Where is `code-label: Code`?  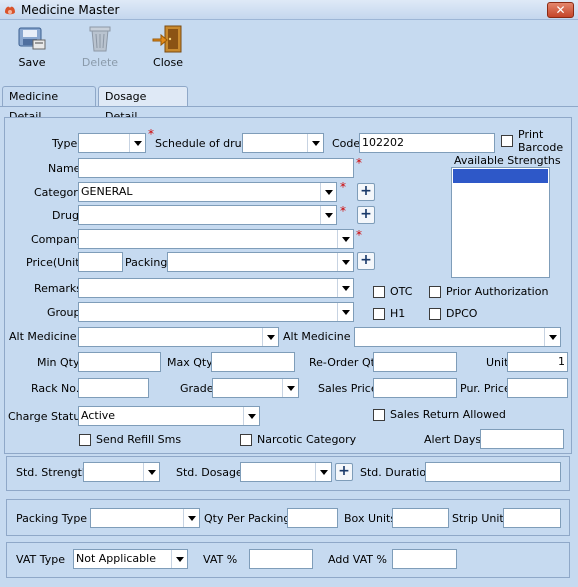
code-label: Code is located at coordinates (346, 143).